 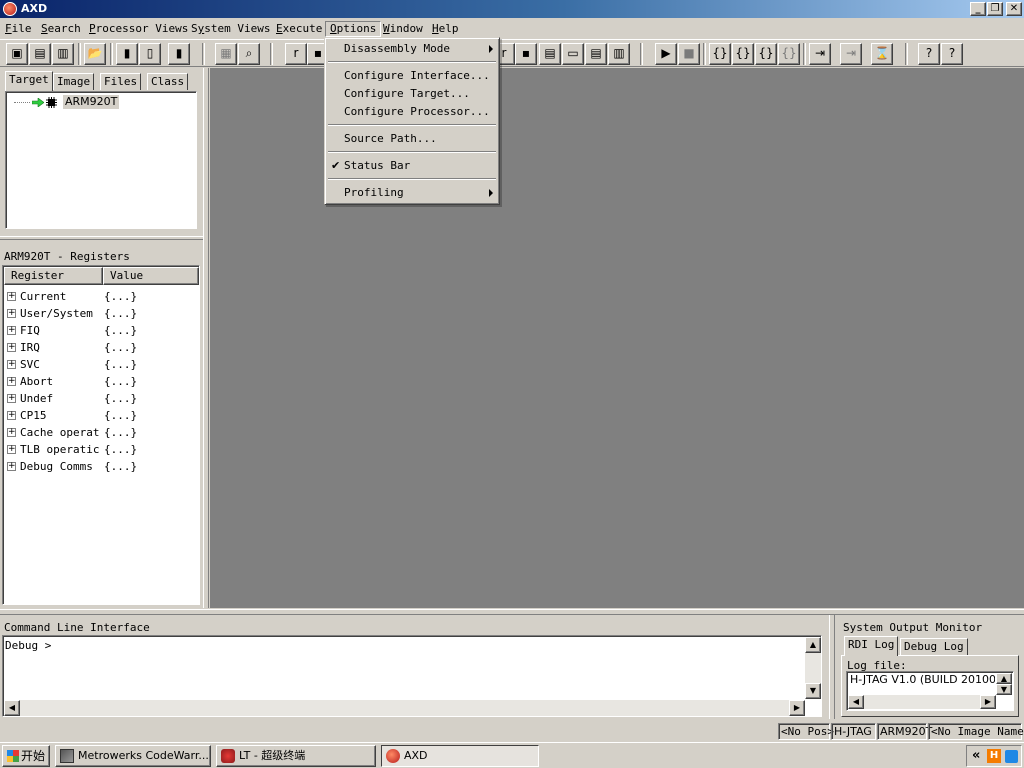 What do you see at coordinates (18, 29) in the screenshot?
I see `menu-file: File` at bounding box center [18, 29].